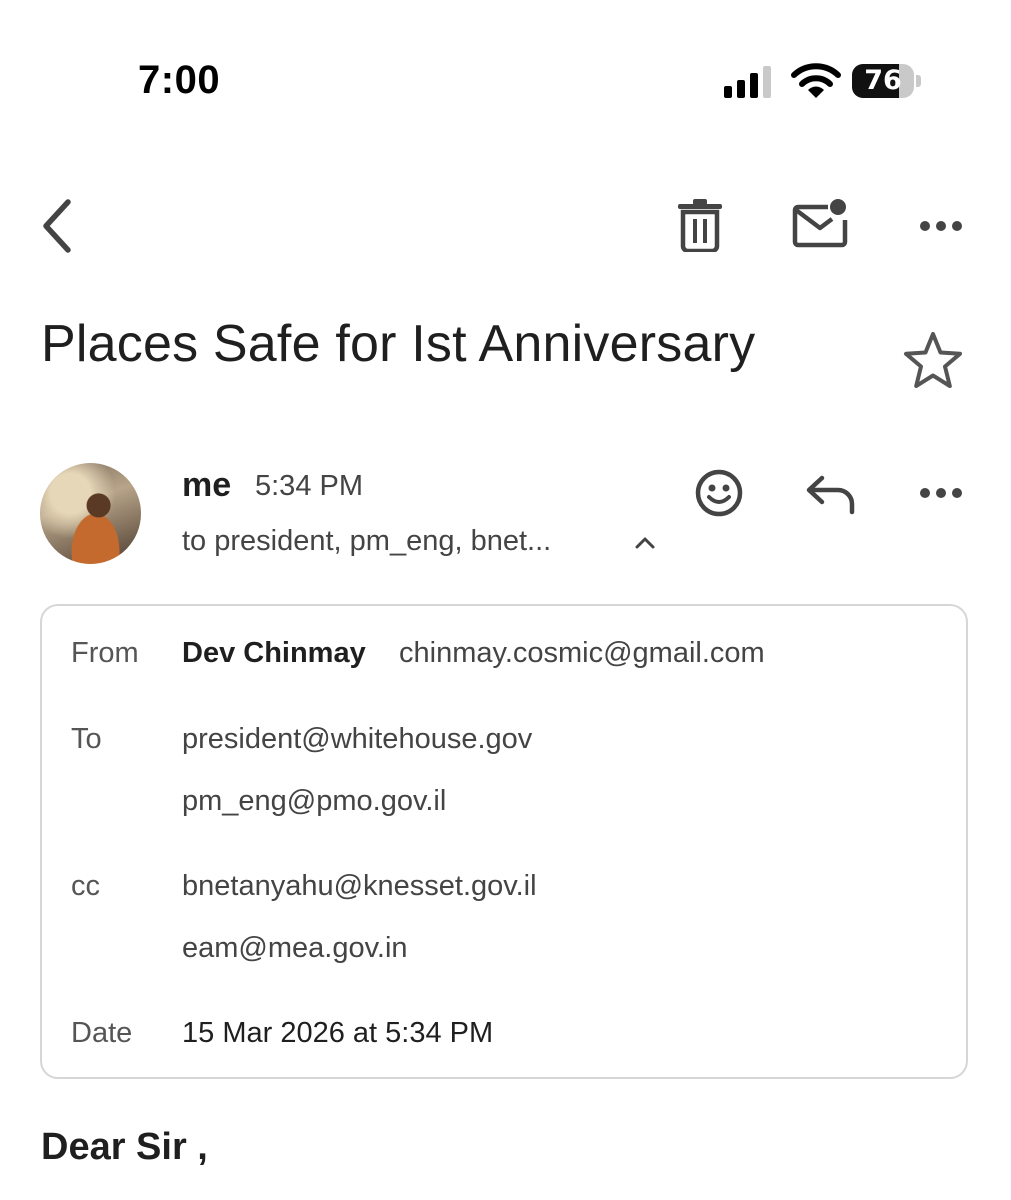 This screenshot has height=1200, width=1011. I want to click on battery-level: 76, so click(883, 80).